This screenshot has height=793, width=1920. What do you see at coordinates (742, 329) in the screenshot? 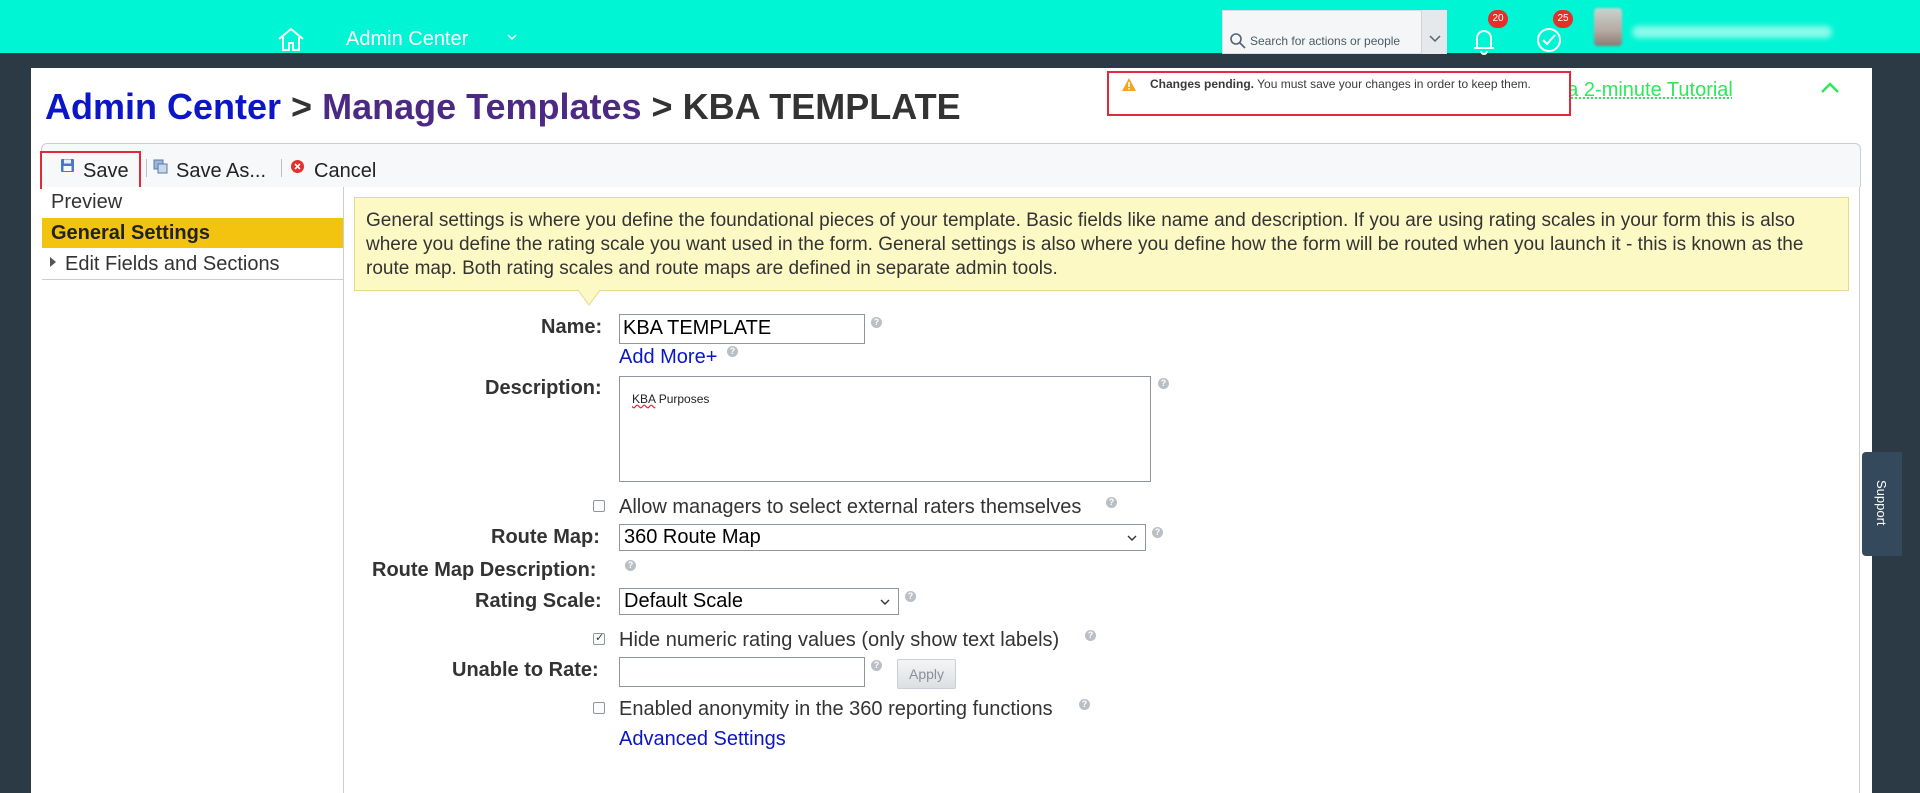
I see `name-field: KBA TEMPLATE` at bounding box center [742, 329].